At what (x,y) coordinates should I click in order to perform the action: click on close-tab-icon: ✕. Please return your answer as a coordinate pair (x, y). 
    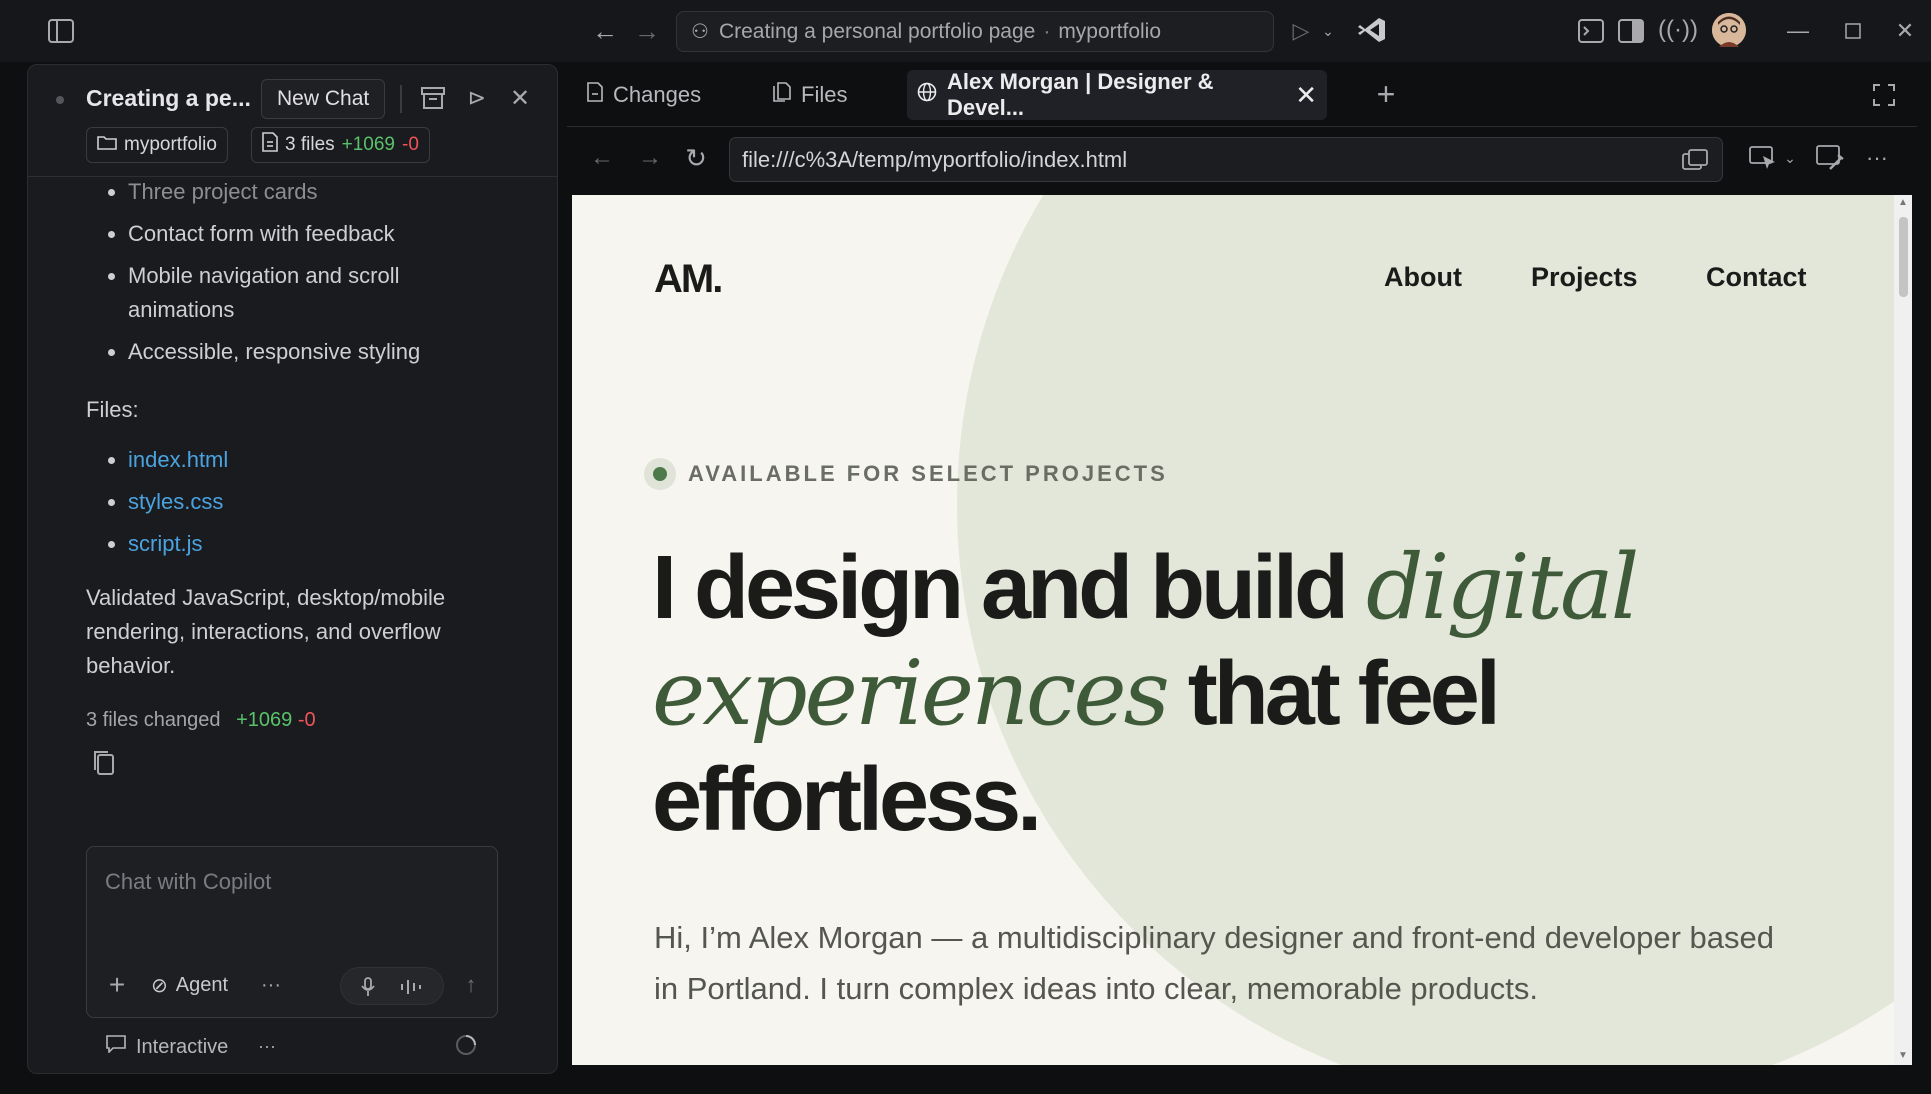
    Looking at the image, I should click on (1306, 95).